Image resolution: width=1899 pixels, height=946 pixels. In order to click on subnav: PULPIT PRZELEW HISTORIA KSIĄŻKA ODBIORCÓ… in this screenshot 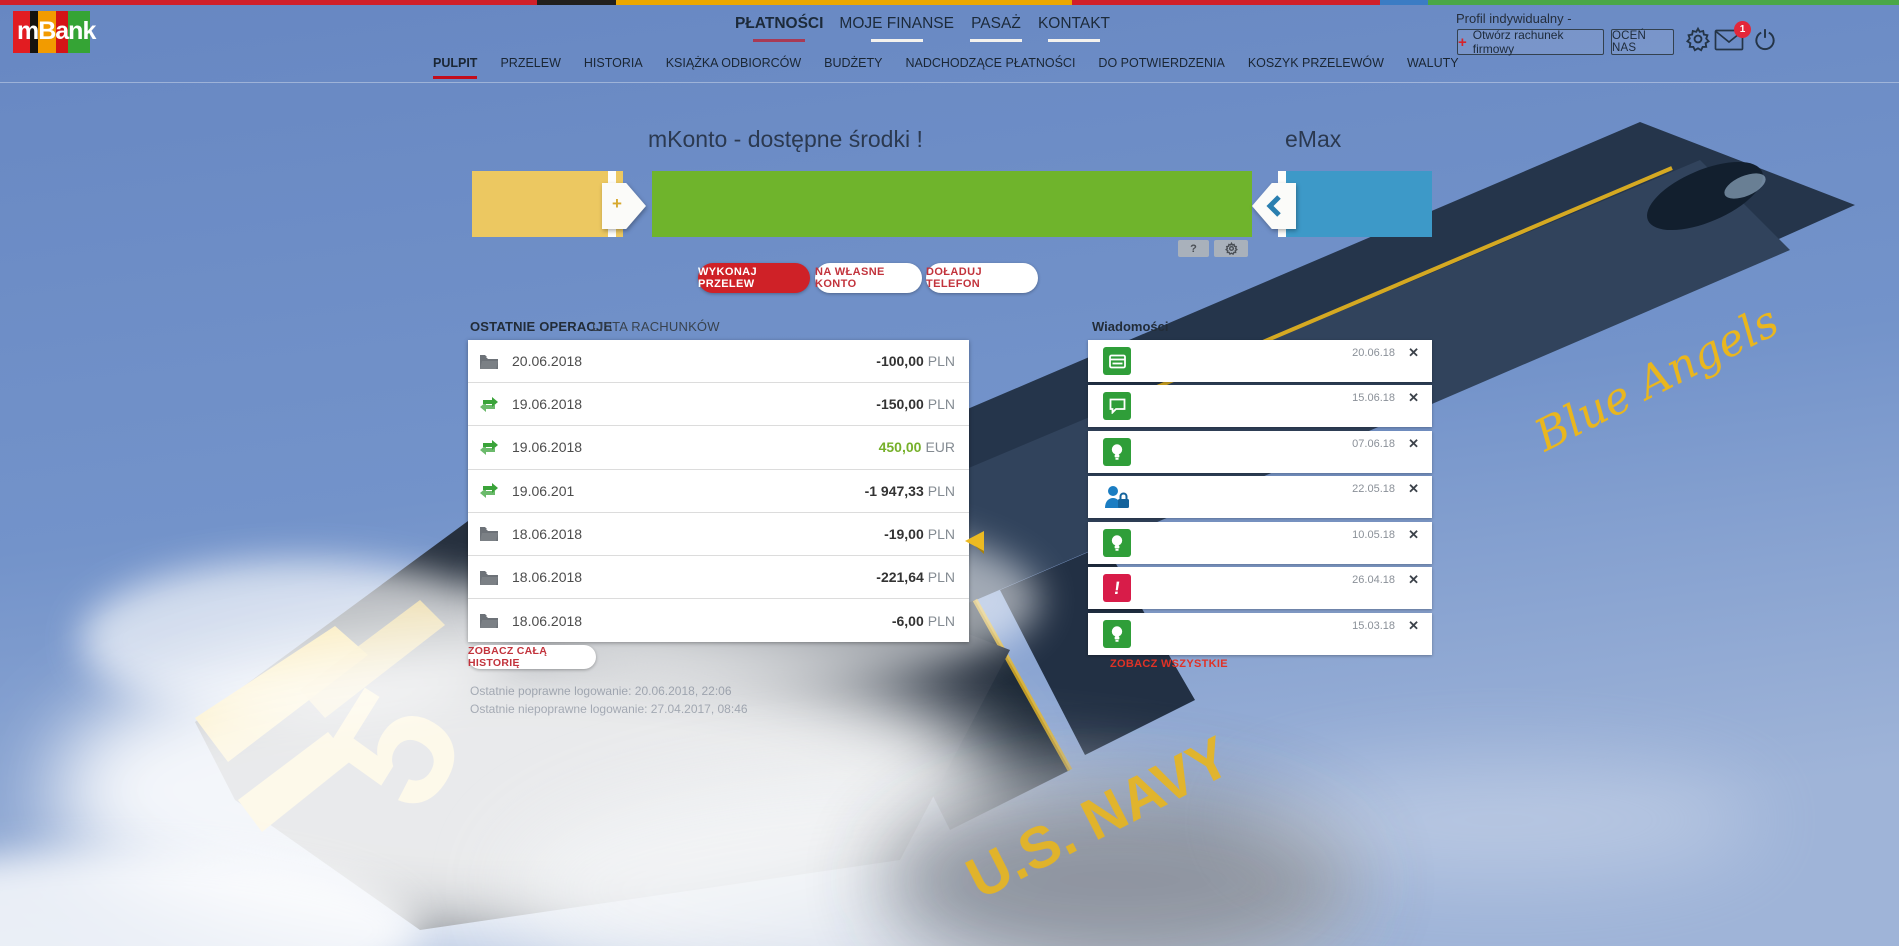, I will do `click(946, 67)`.